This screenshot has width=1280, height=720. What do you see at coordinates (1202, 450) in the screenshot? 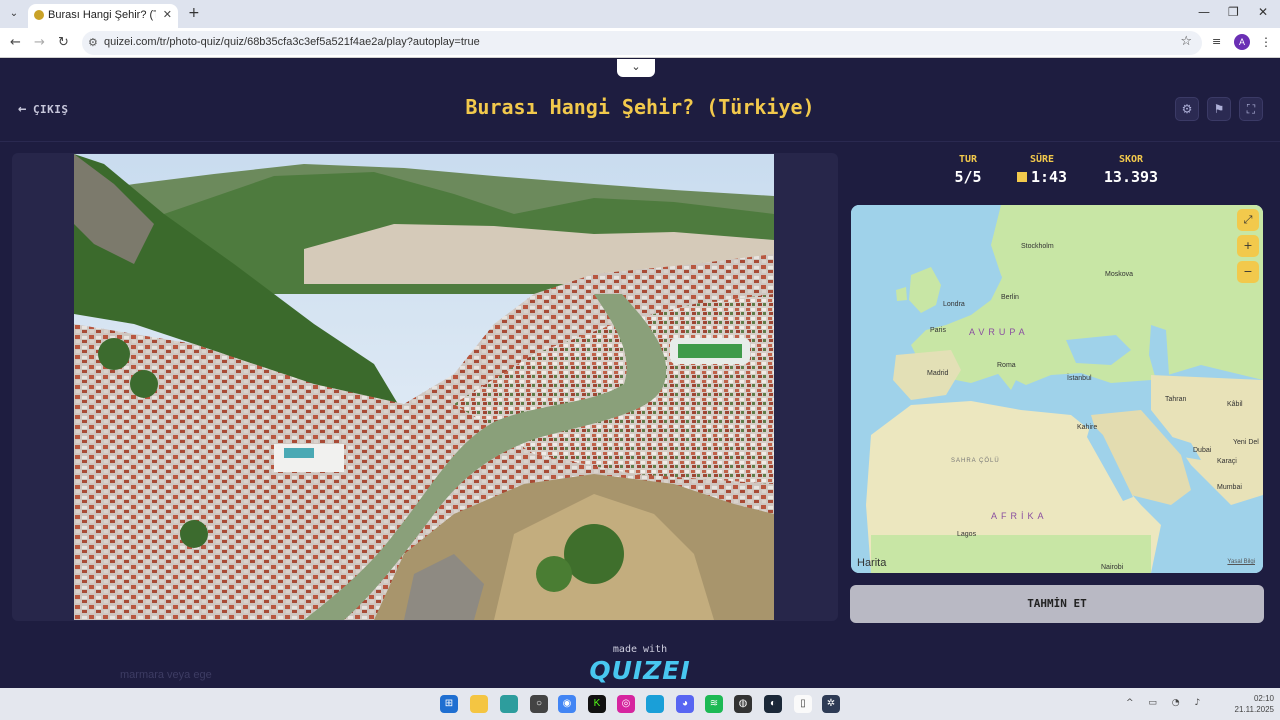
I see `map-label-dubai: Dubai` at bounding box center [1202, 450].